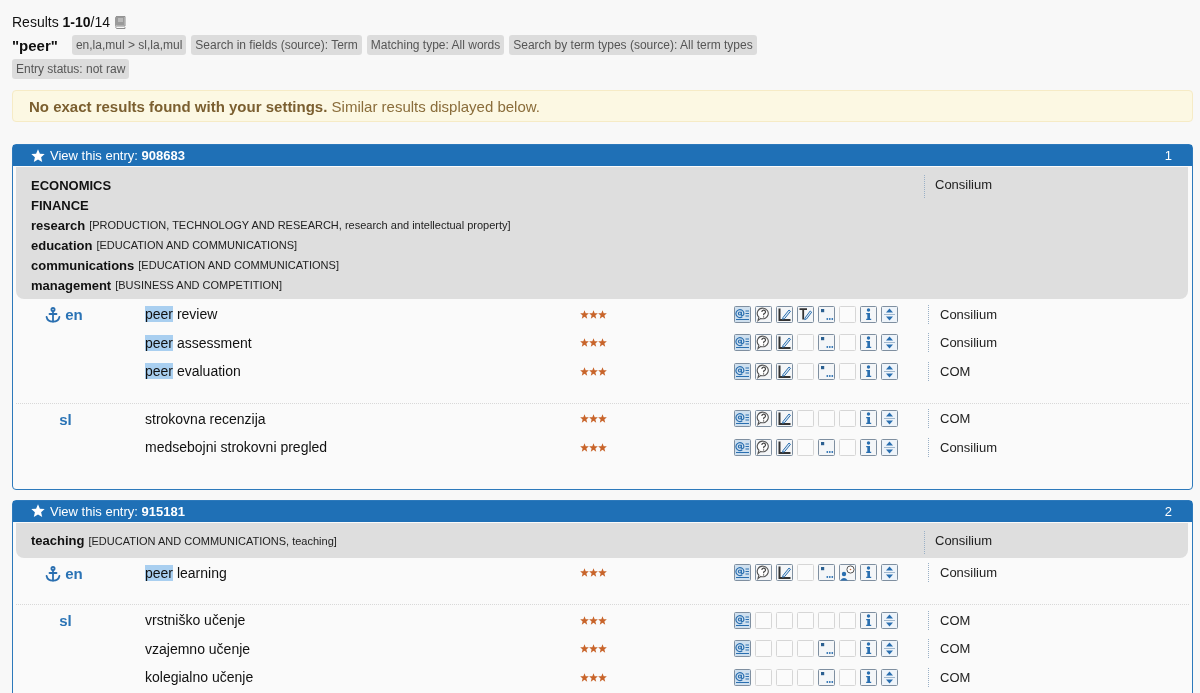  Describe the element at coordinates (198, 648) in the screenshot. I see `term-text: vzajemno učenje` at that location.